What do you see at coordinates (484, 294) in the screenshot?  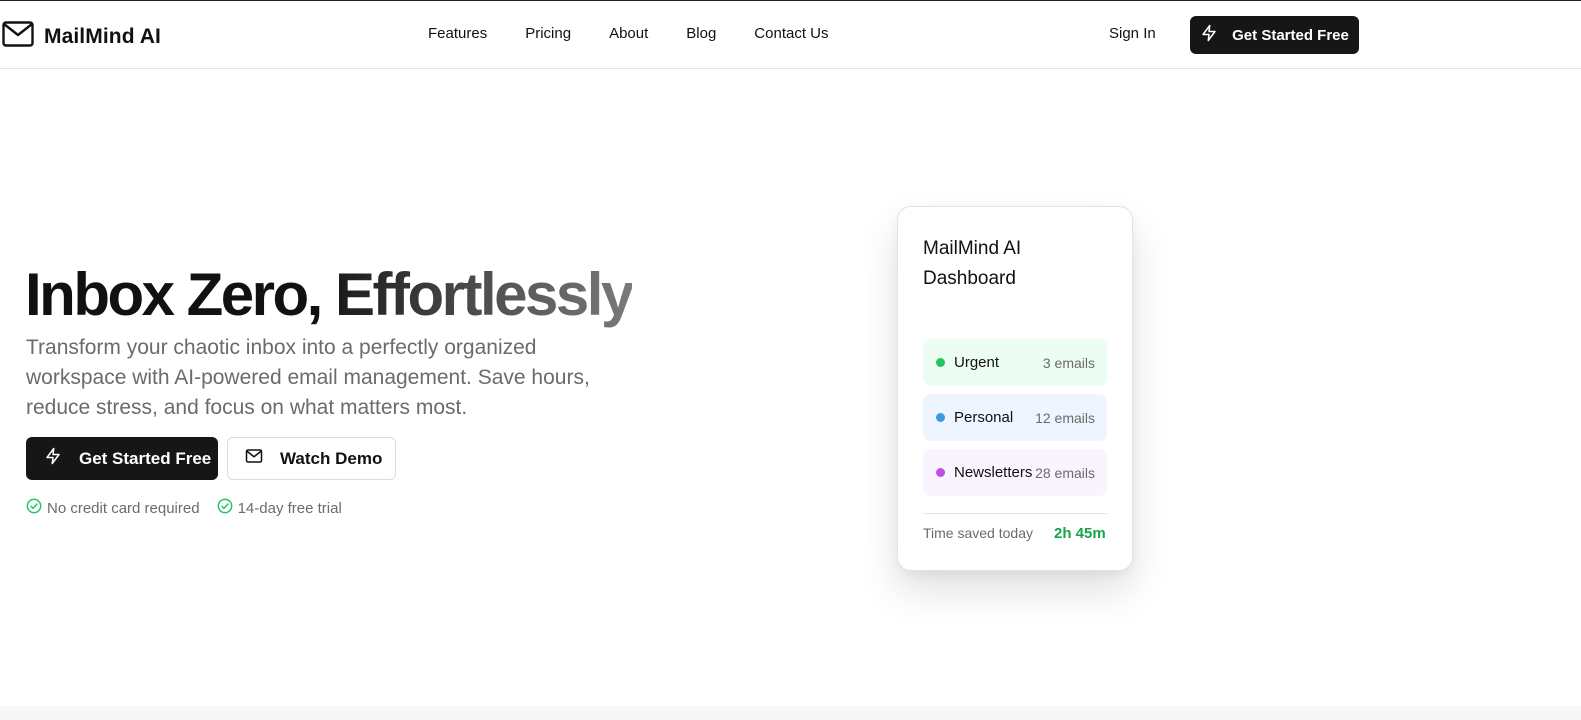 I see `hero-title-part2: Effortlessly` at bounding box center [484, 294].